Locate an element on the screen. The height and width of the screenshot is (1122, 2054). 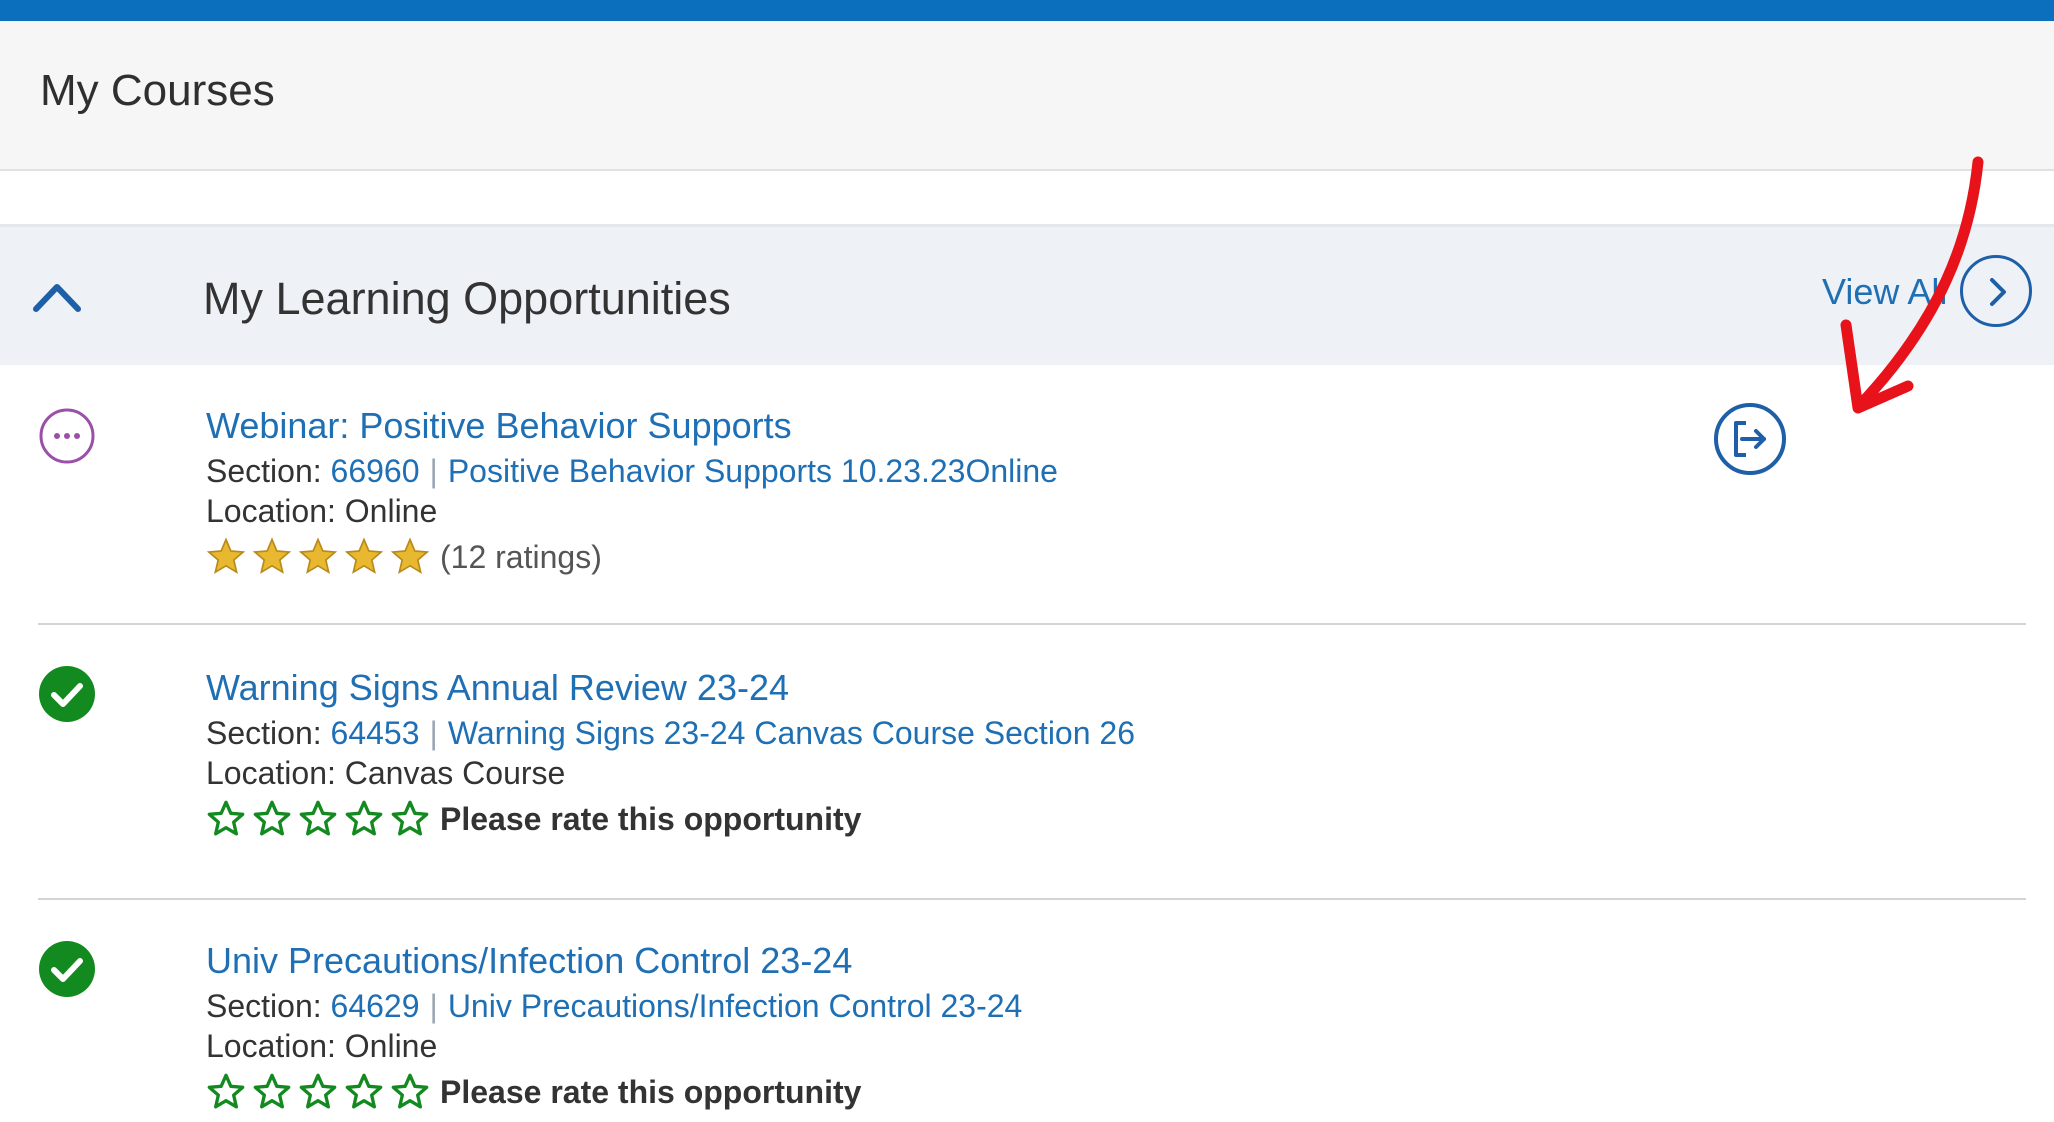
in-progress-icon is located at coordinates (67, 436).